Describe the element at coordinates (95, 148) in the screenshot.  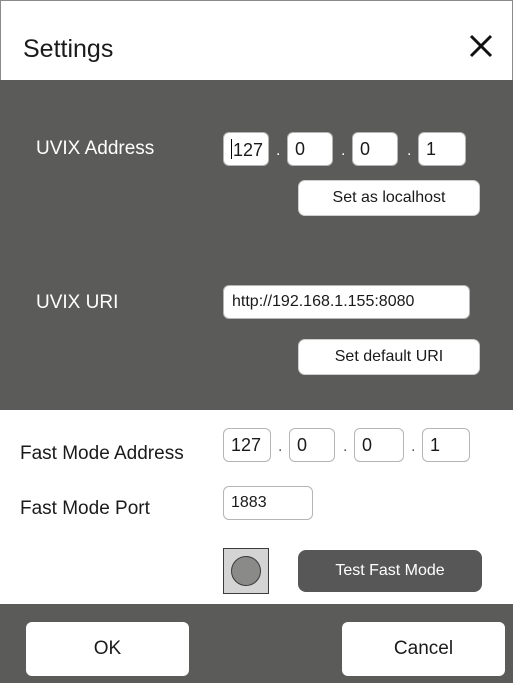
I see `uvix-address-label: UVIX Address` at that location.